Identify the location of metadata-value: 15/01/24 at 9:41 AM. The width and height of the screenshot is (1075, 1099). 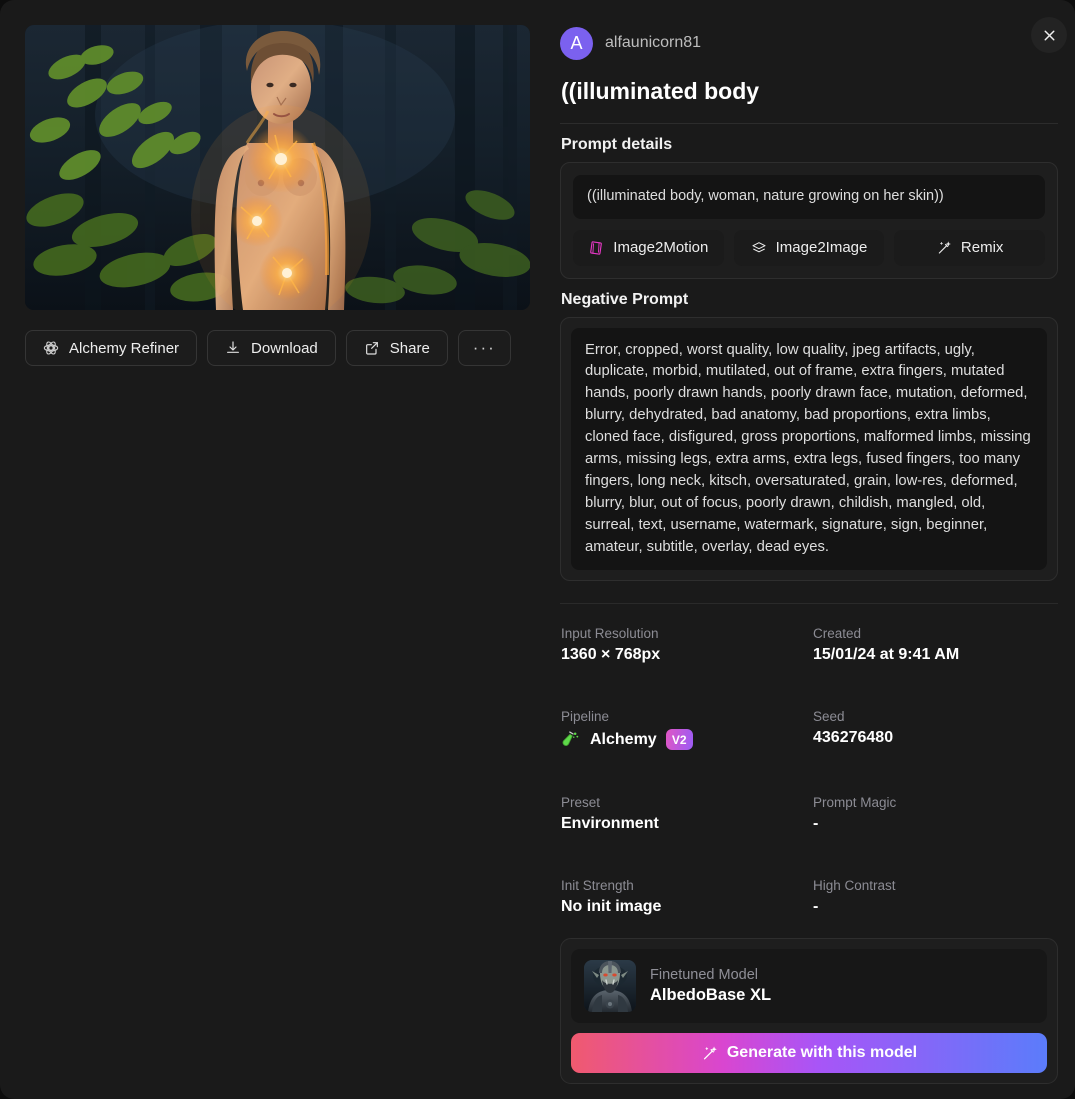
(886, 655).